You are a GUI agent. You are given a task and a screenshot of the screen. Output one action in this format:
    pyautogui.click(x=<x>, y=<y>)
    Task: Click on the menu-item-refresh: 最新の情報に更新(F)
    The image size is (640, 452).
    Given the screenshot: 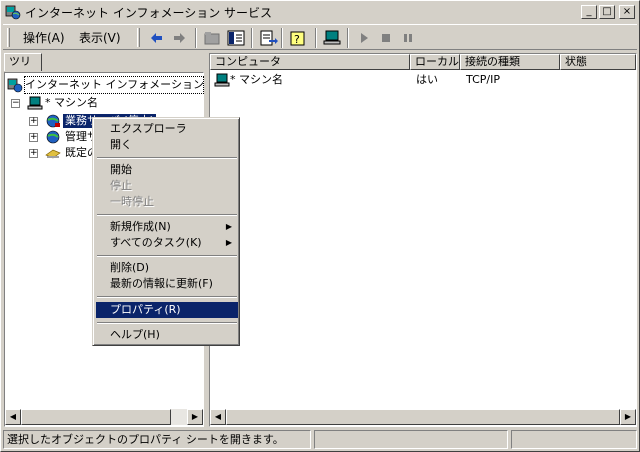 What is the action you would take?
    pyautogui.click(x=167, y=284)
    